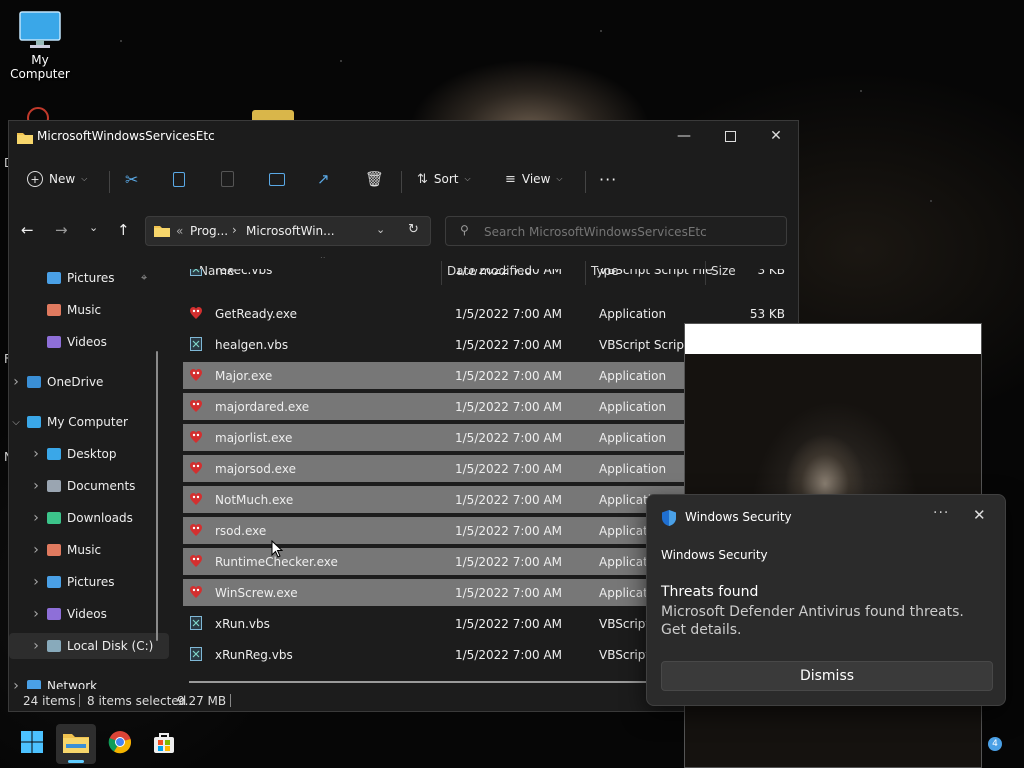 The image size is (1024, 768). What do you see at coordinates (57, 179) in the screenshot?
I see `new-button: + New ⌵` at bounding box center [57, 179].